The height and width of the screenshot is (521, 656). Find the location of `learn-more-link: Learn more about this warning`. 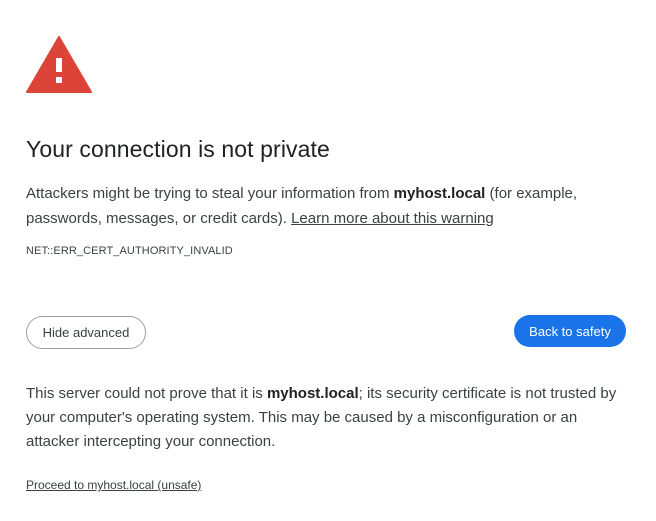

learn-more-link: Learn more about this warning is located at coordinates (392, 218).